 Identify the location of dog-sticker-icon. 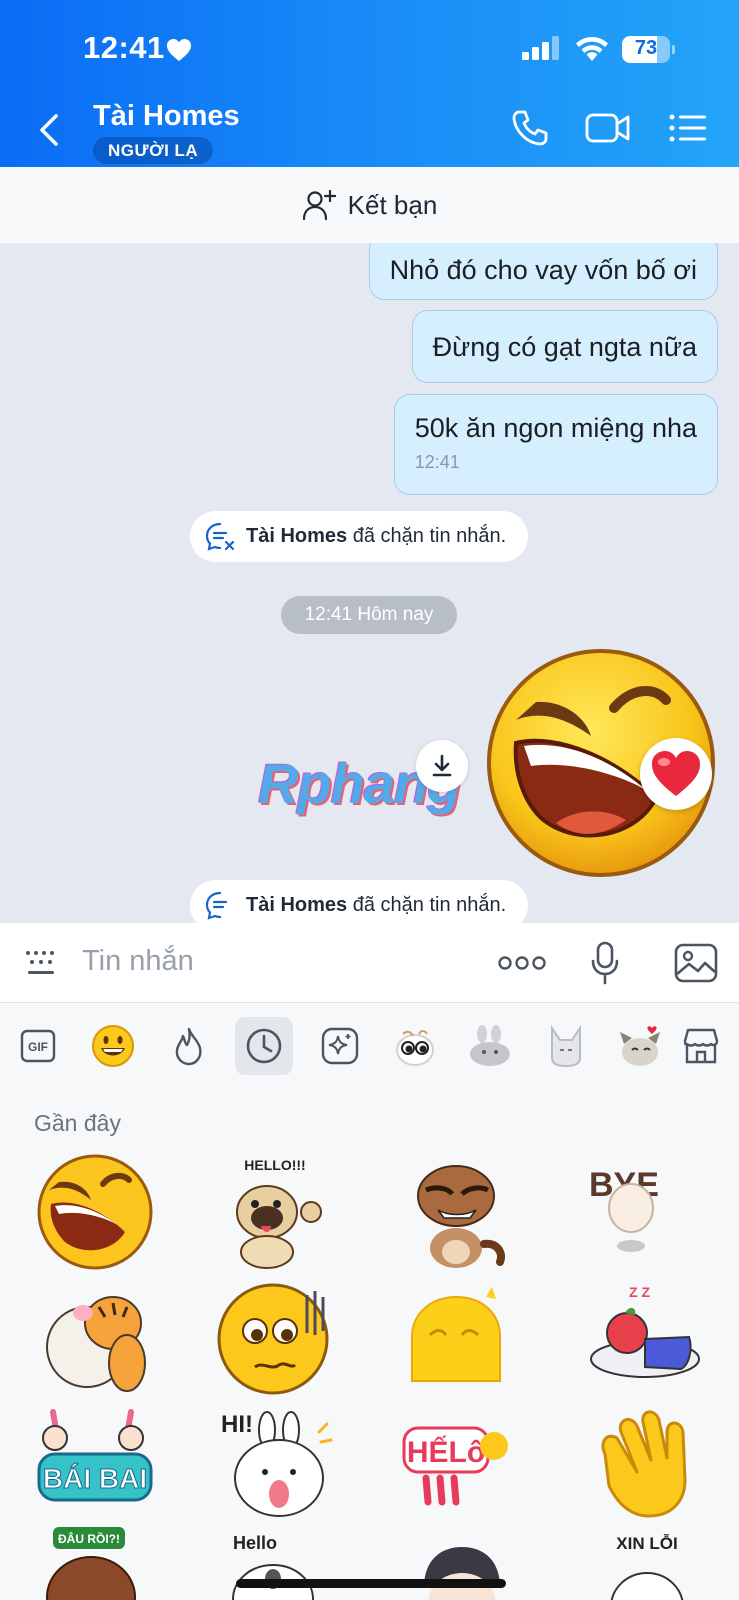
(640, 1046).